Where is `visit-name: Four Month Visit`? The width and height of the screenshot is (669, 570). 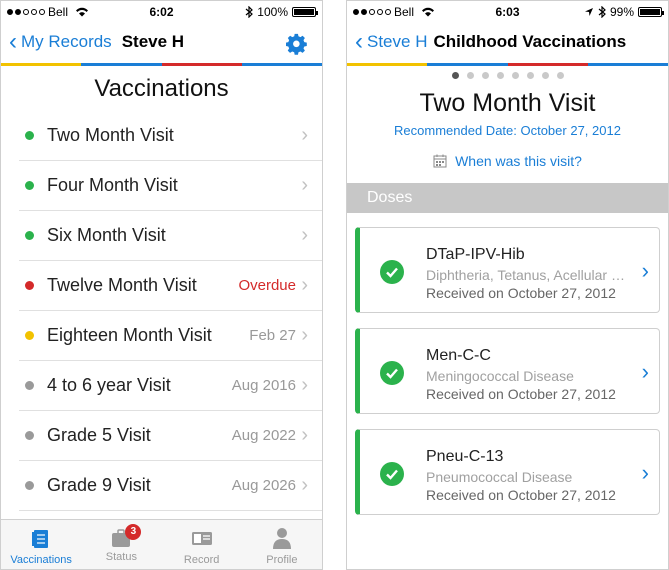 visit-name: Four Month Visit is located at coordinates (112, 185).